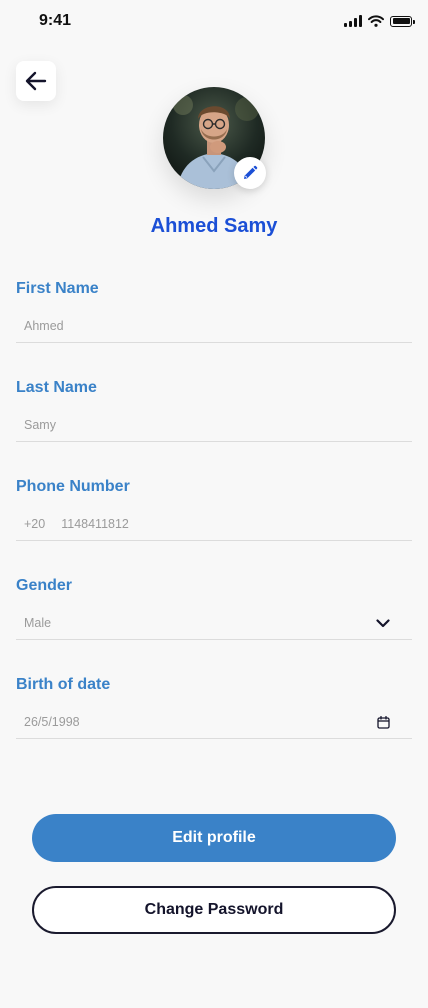  I want to click on edit-avatar-button, so click(250, 173).